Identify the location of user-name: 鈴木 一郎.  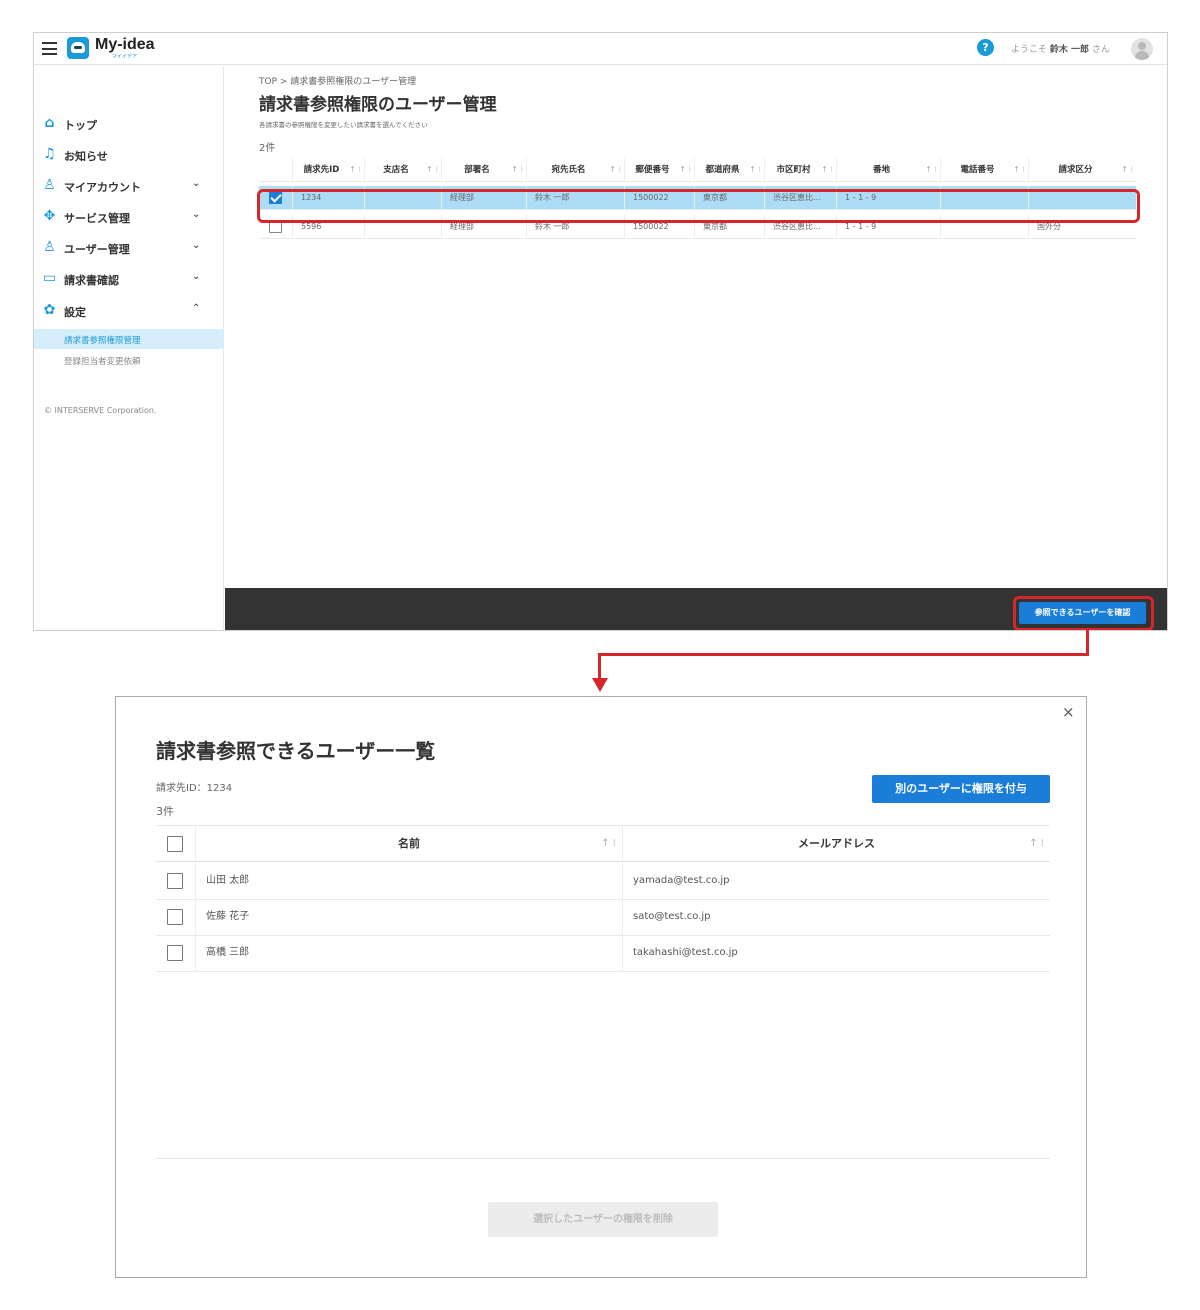
(1069, 50).